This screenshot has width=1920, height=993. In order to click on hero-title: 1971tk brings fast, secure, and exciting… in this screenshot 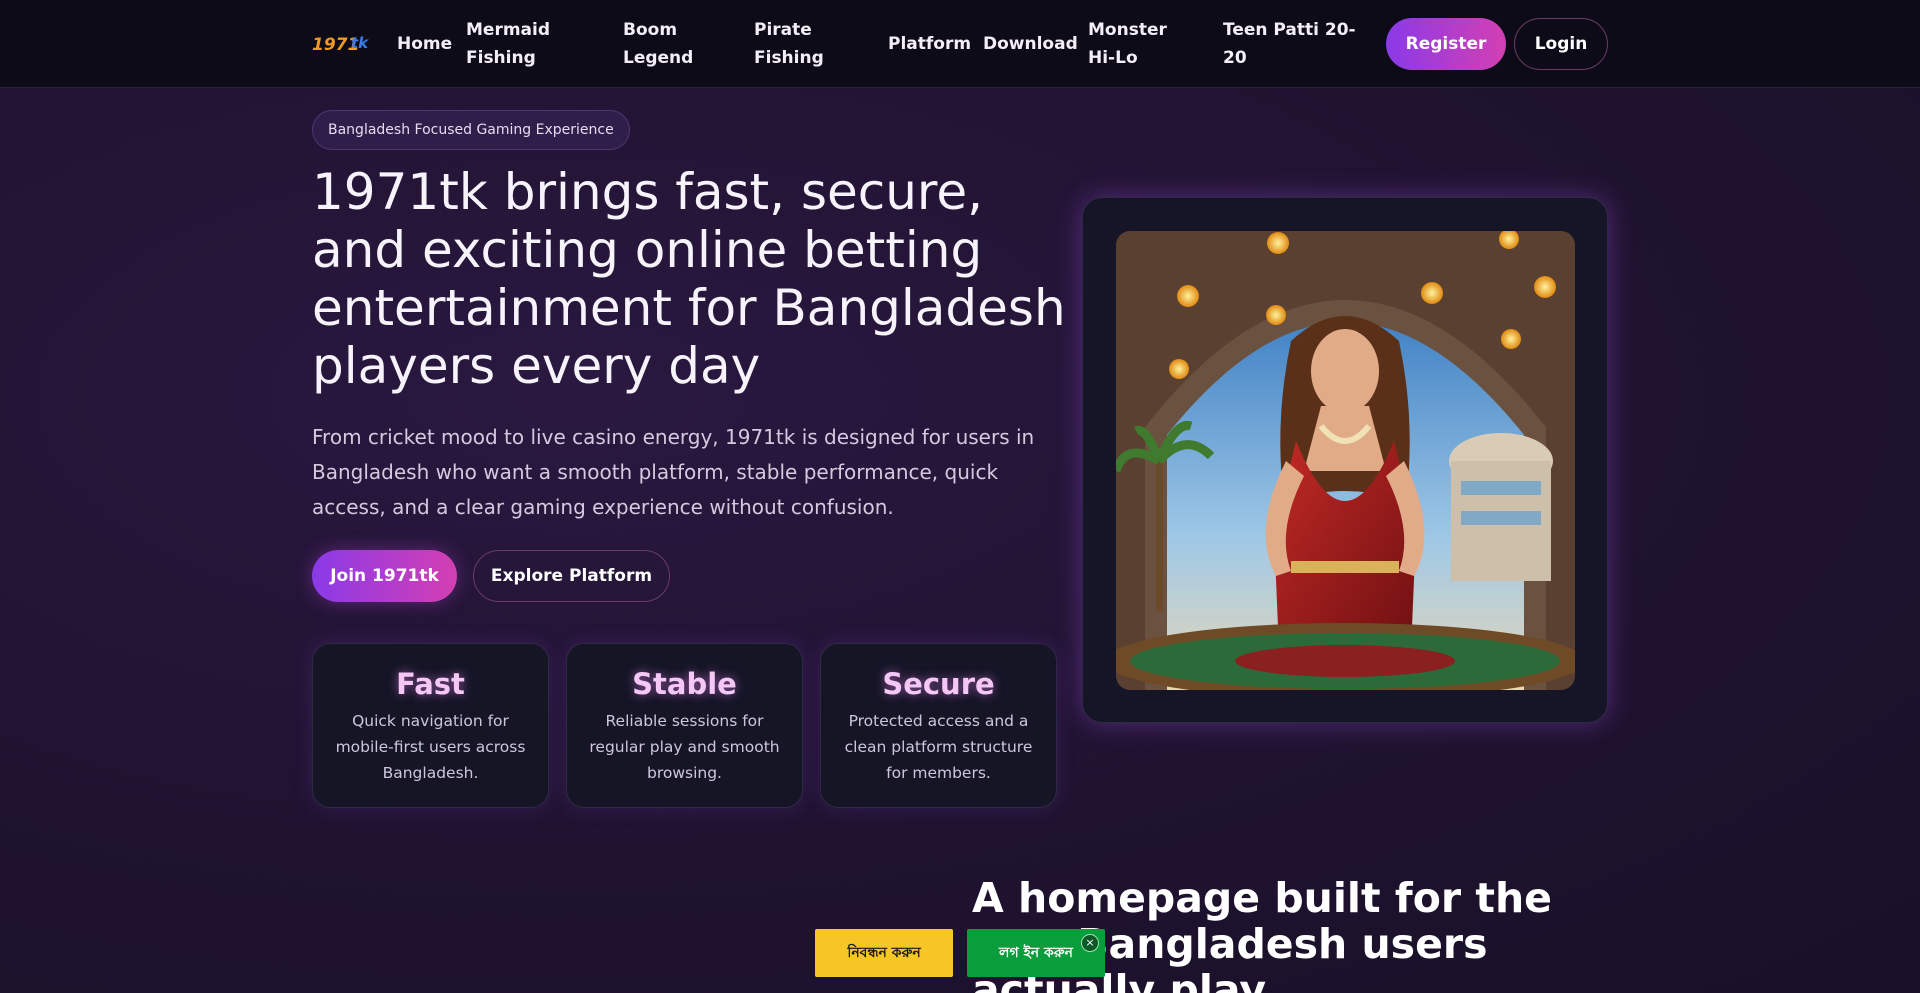, I will do `click(689, 279)`.